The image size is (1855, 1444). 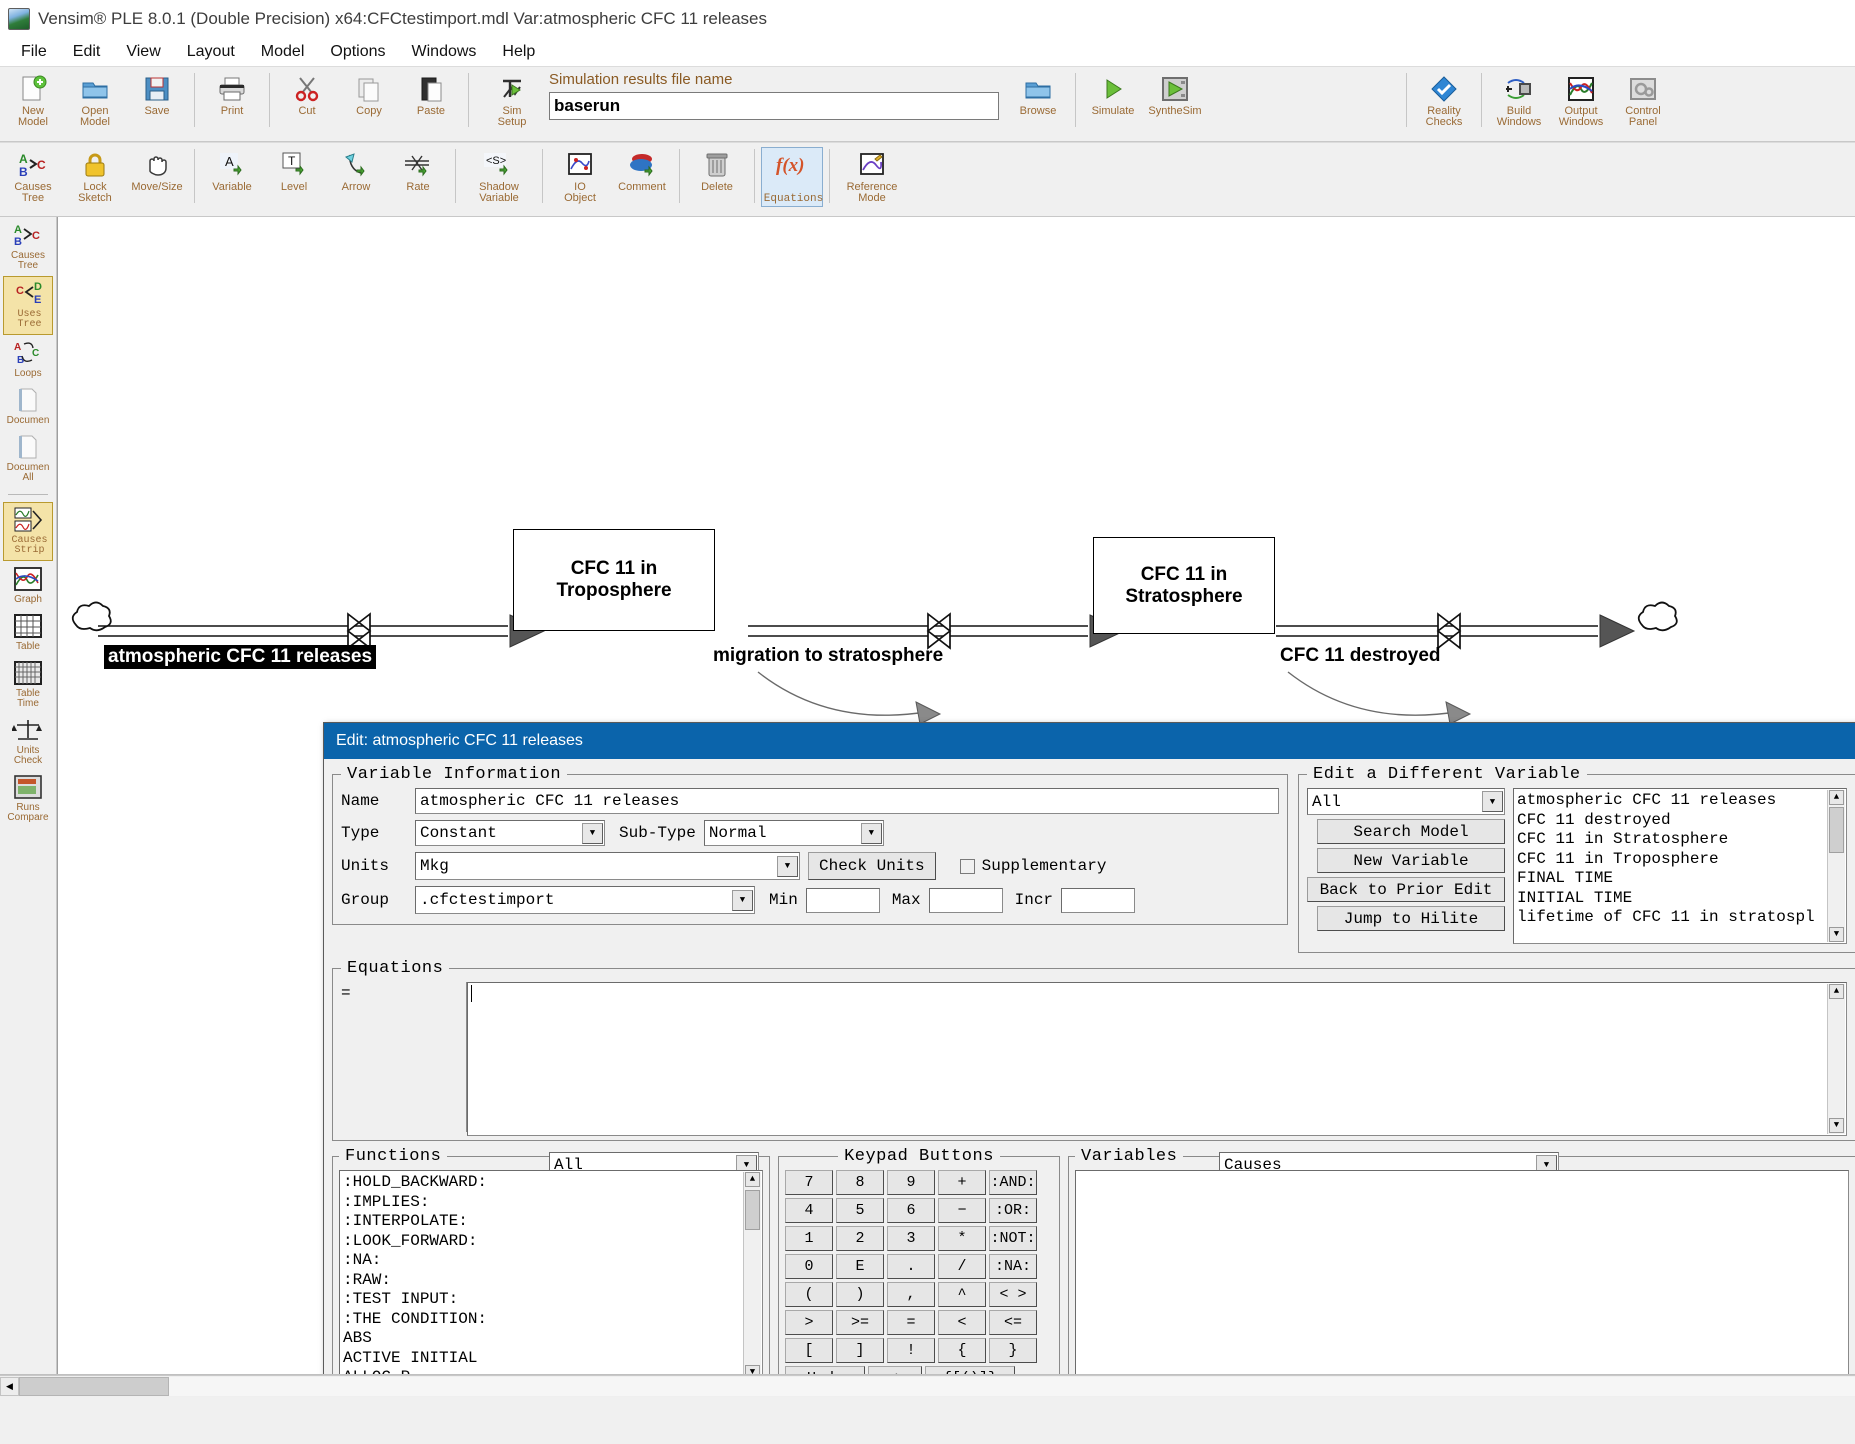 I want to click on new-variable-button: New Variable, so click(x=1411, y=860).